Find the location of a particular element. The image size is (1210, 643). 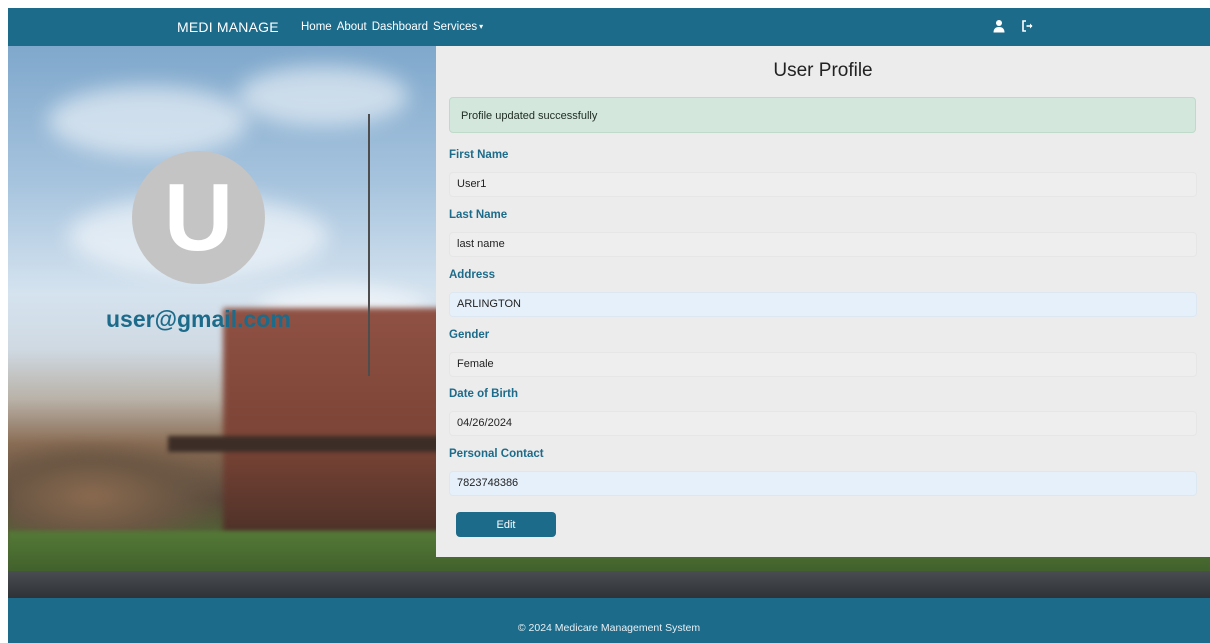

avatar: U is located at coordinates (198, 217).